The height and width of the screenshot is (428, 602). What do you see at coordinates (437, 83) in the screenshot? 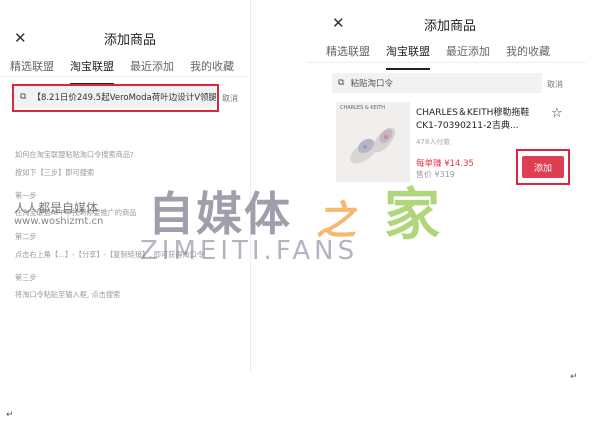
I see `search-input: ⧉ 粘贴淘口令` at bounding box center [437, 83].